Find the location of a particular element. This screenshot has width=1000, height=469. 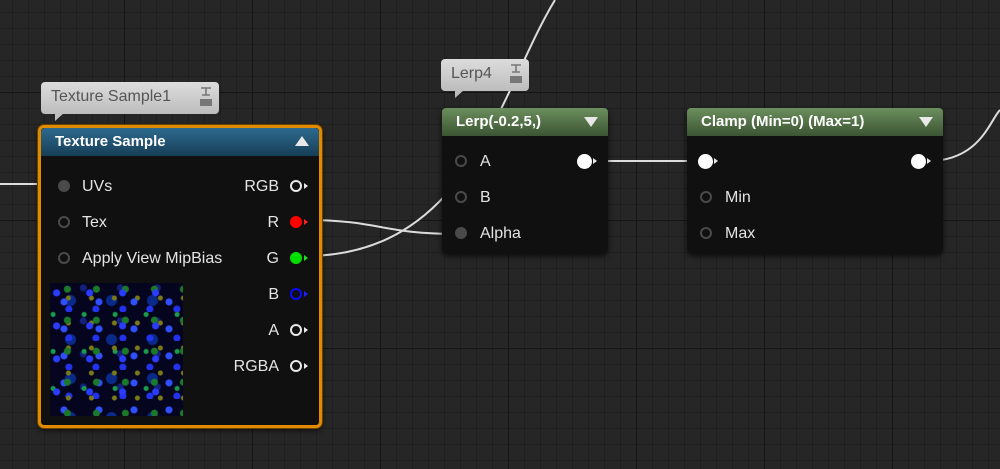

lerp-node: Lerp(-0.2,5,) A B Alpha is located at coordinates (525, 181).